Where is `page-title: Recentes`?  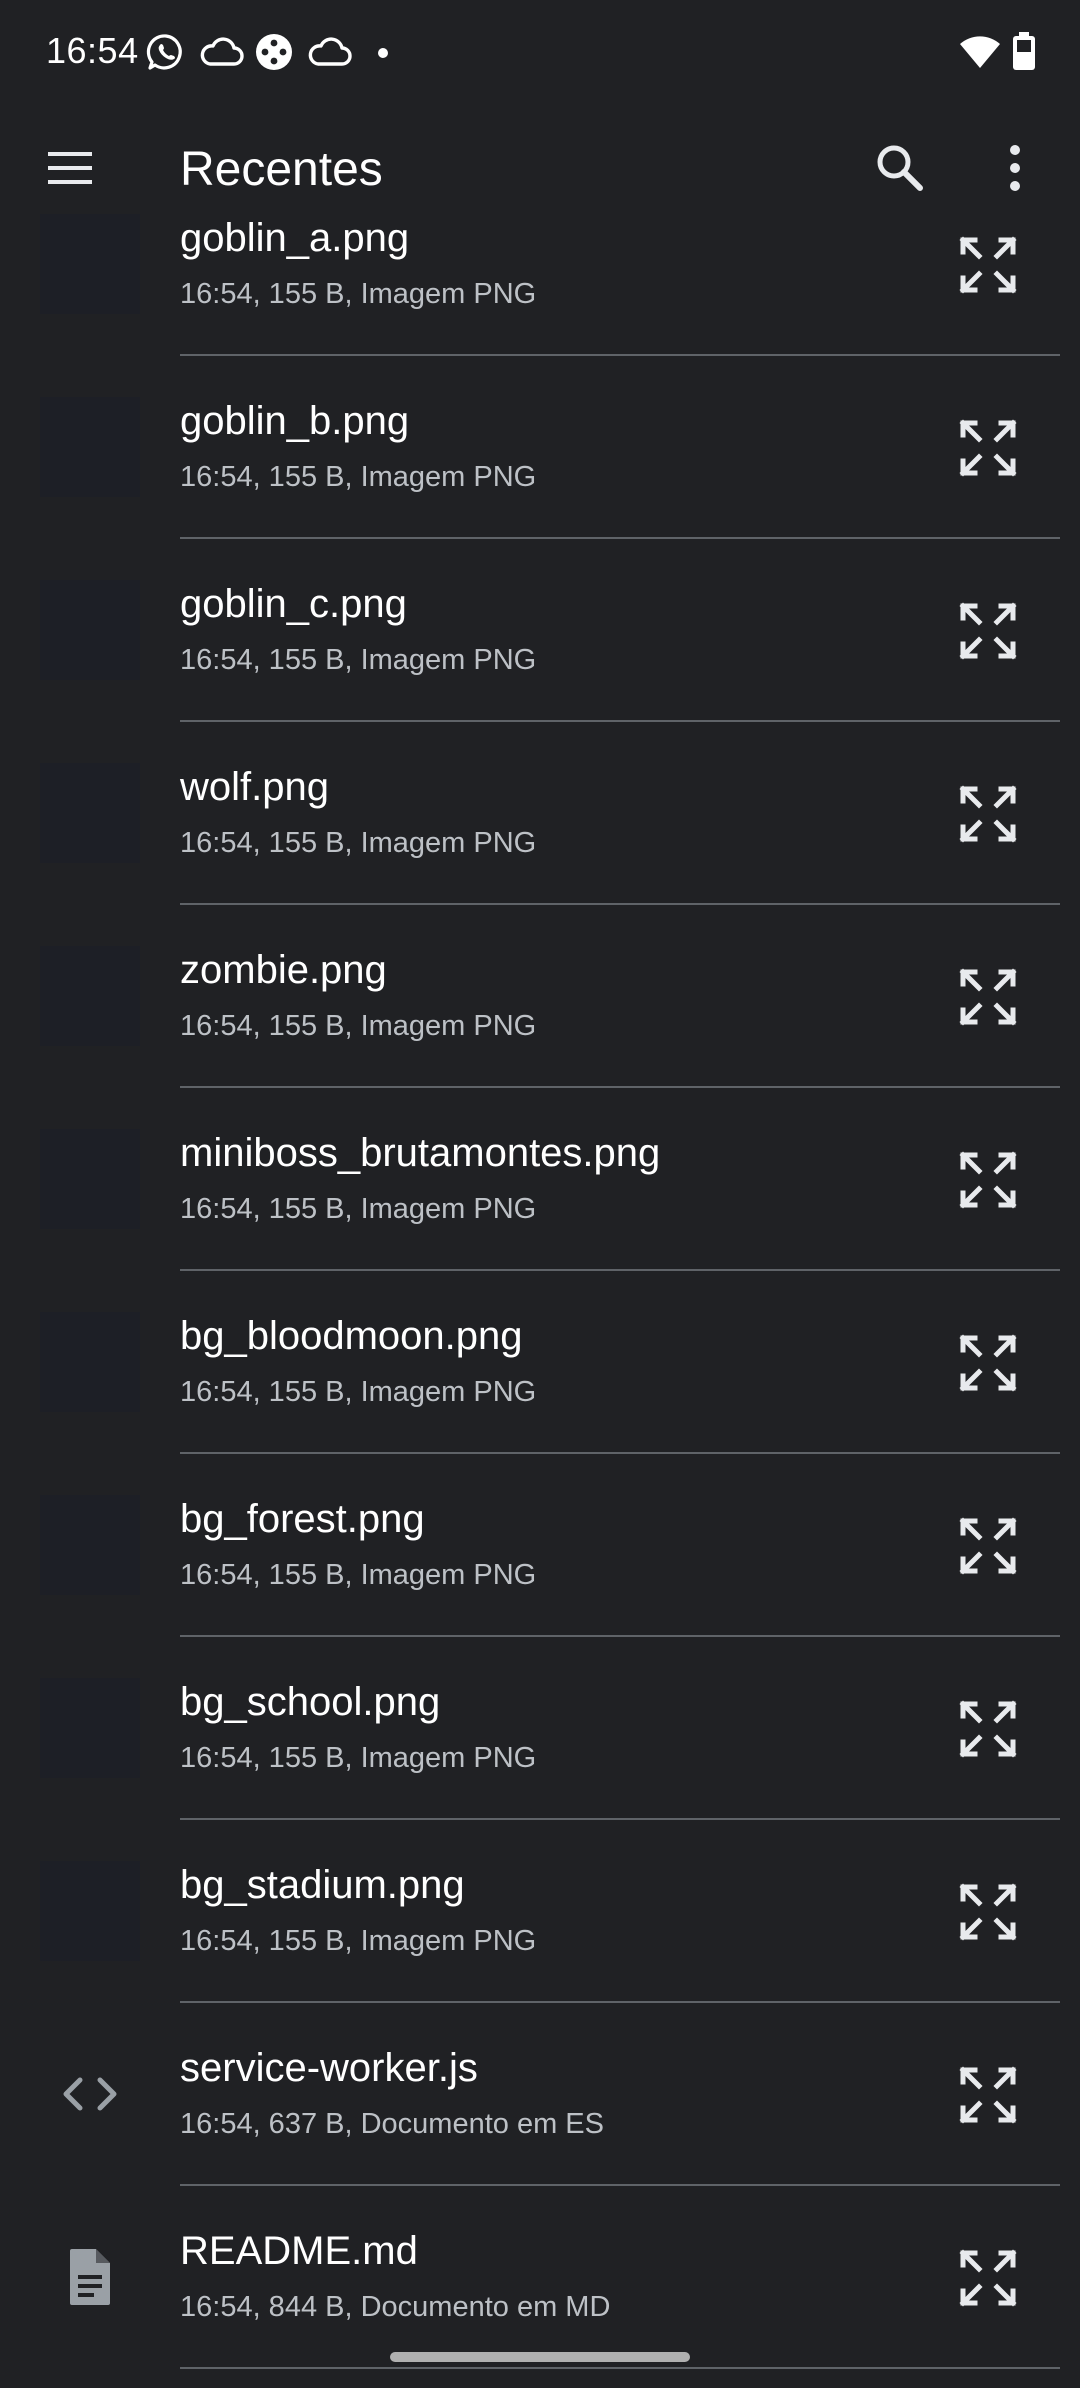
page-title: Recentes is located at coordinates (281, 169).